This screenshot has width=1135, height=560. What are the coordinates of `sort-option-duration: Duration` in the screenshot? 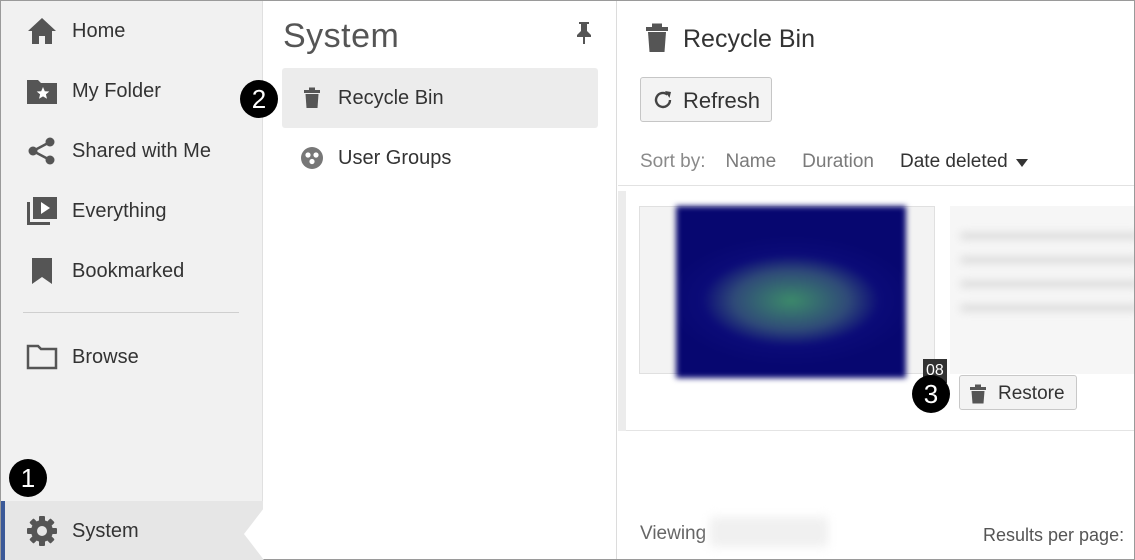 It's located at (838, 162).